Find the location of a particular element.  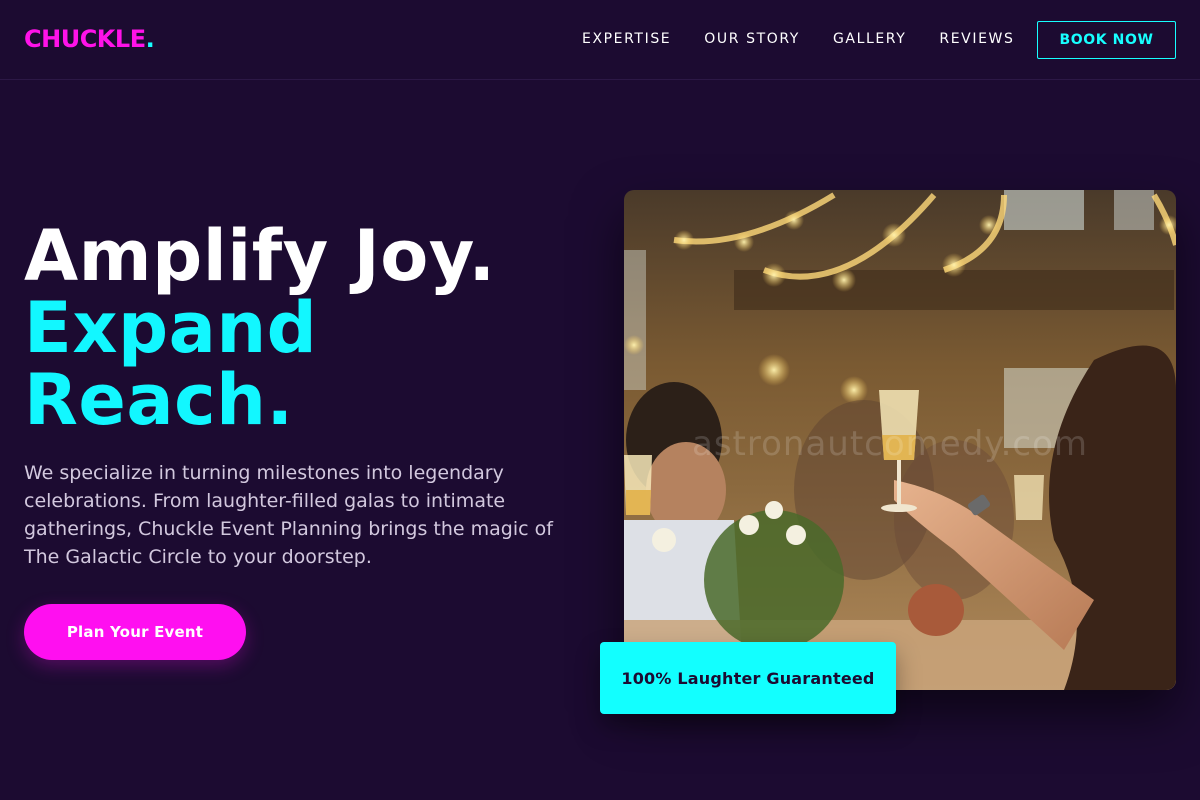

laughter-guarantee-badge: 100% Laughter Guaranteed is located at coordinates (748, 678).